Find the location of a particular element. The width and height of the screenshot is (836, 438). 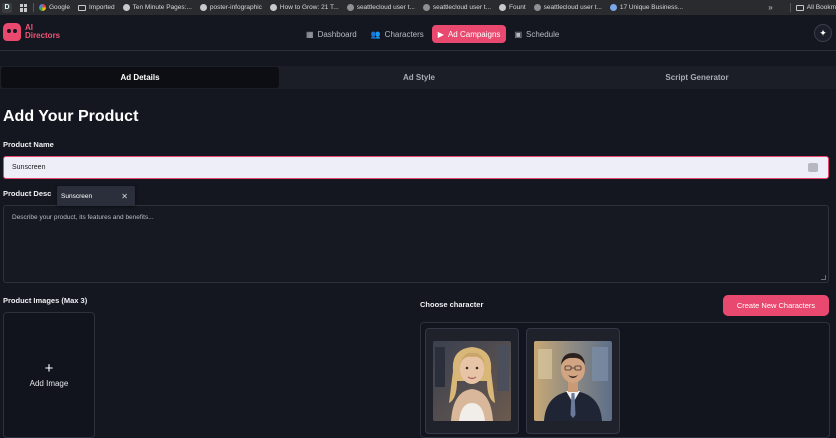

all-bookmarks: All Bookm is located at coordinates (815, 7).